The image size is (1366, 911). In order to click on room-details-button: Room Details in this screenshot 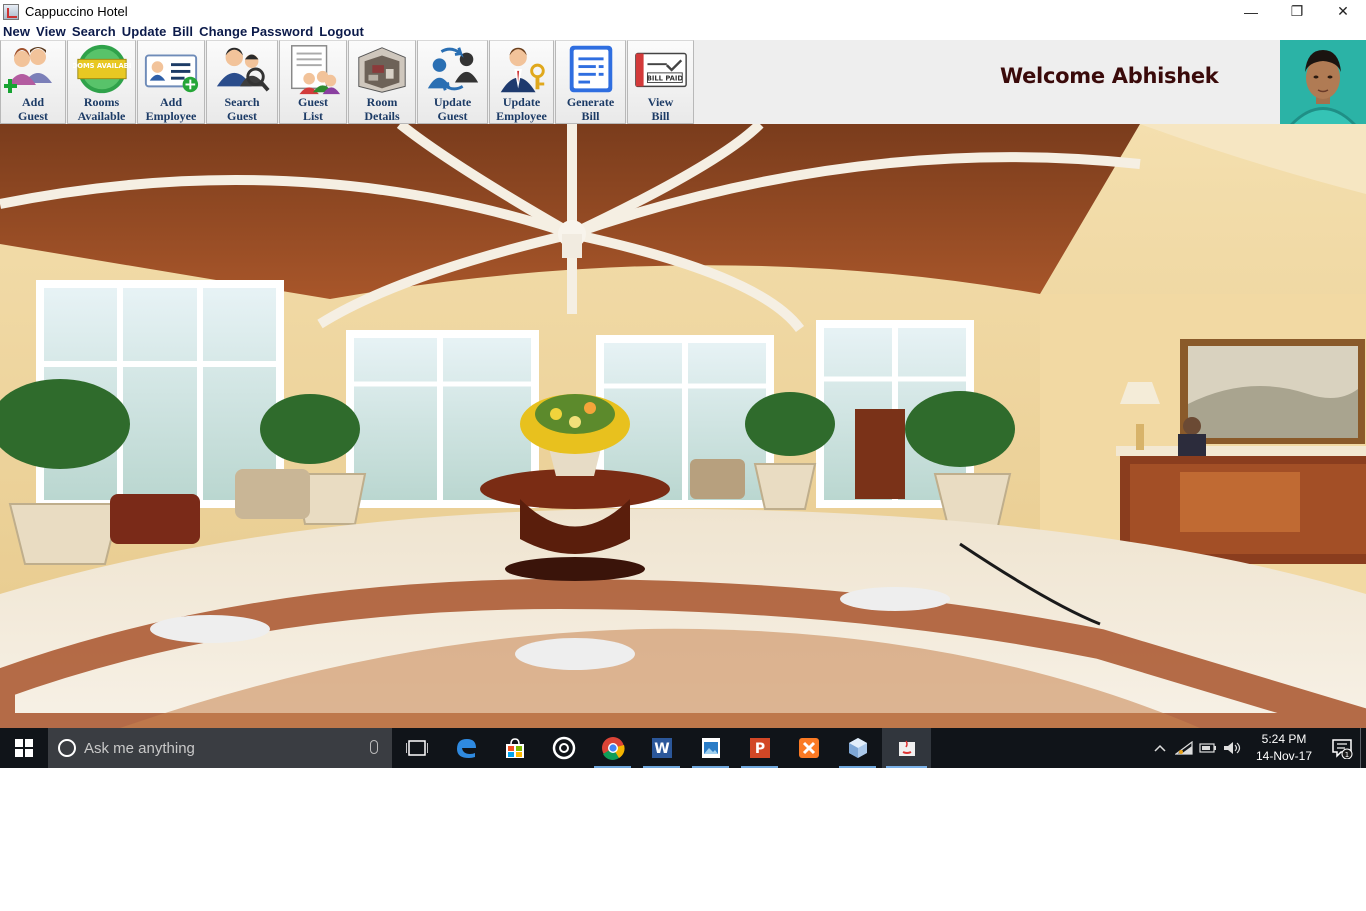, I will do `click(382, 82)`.